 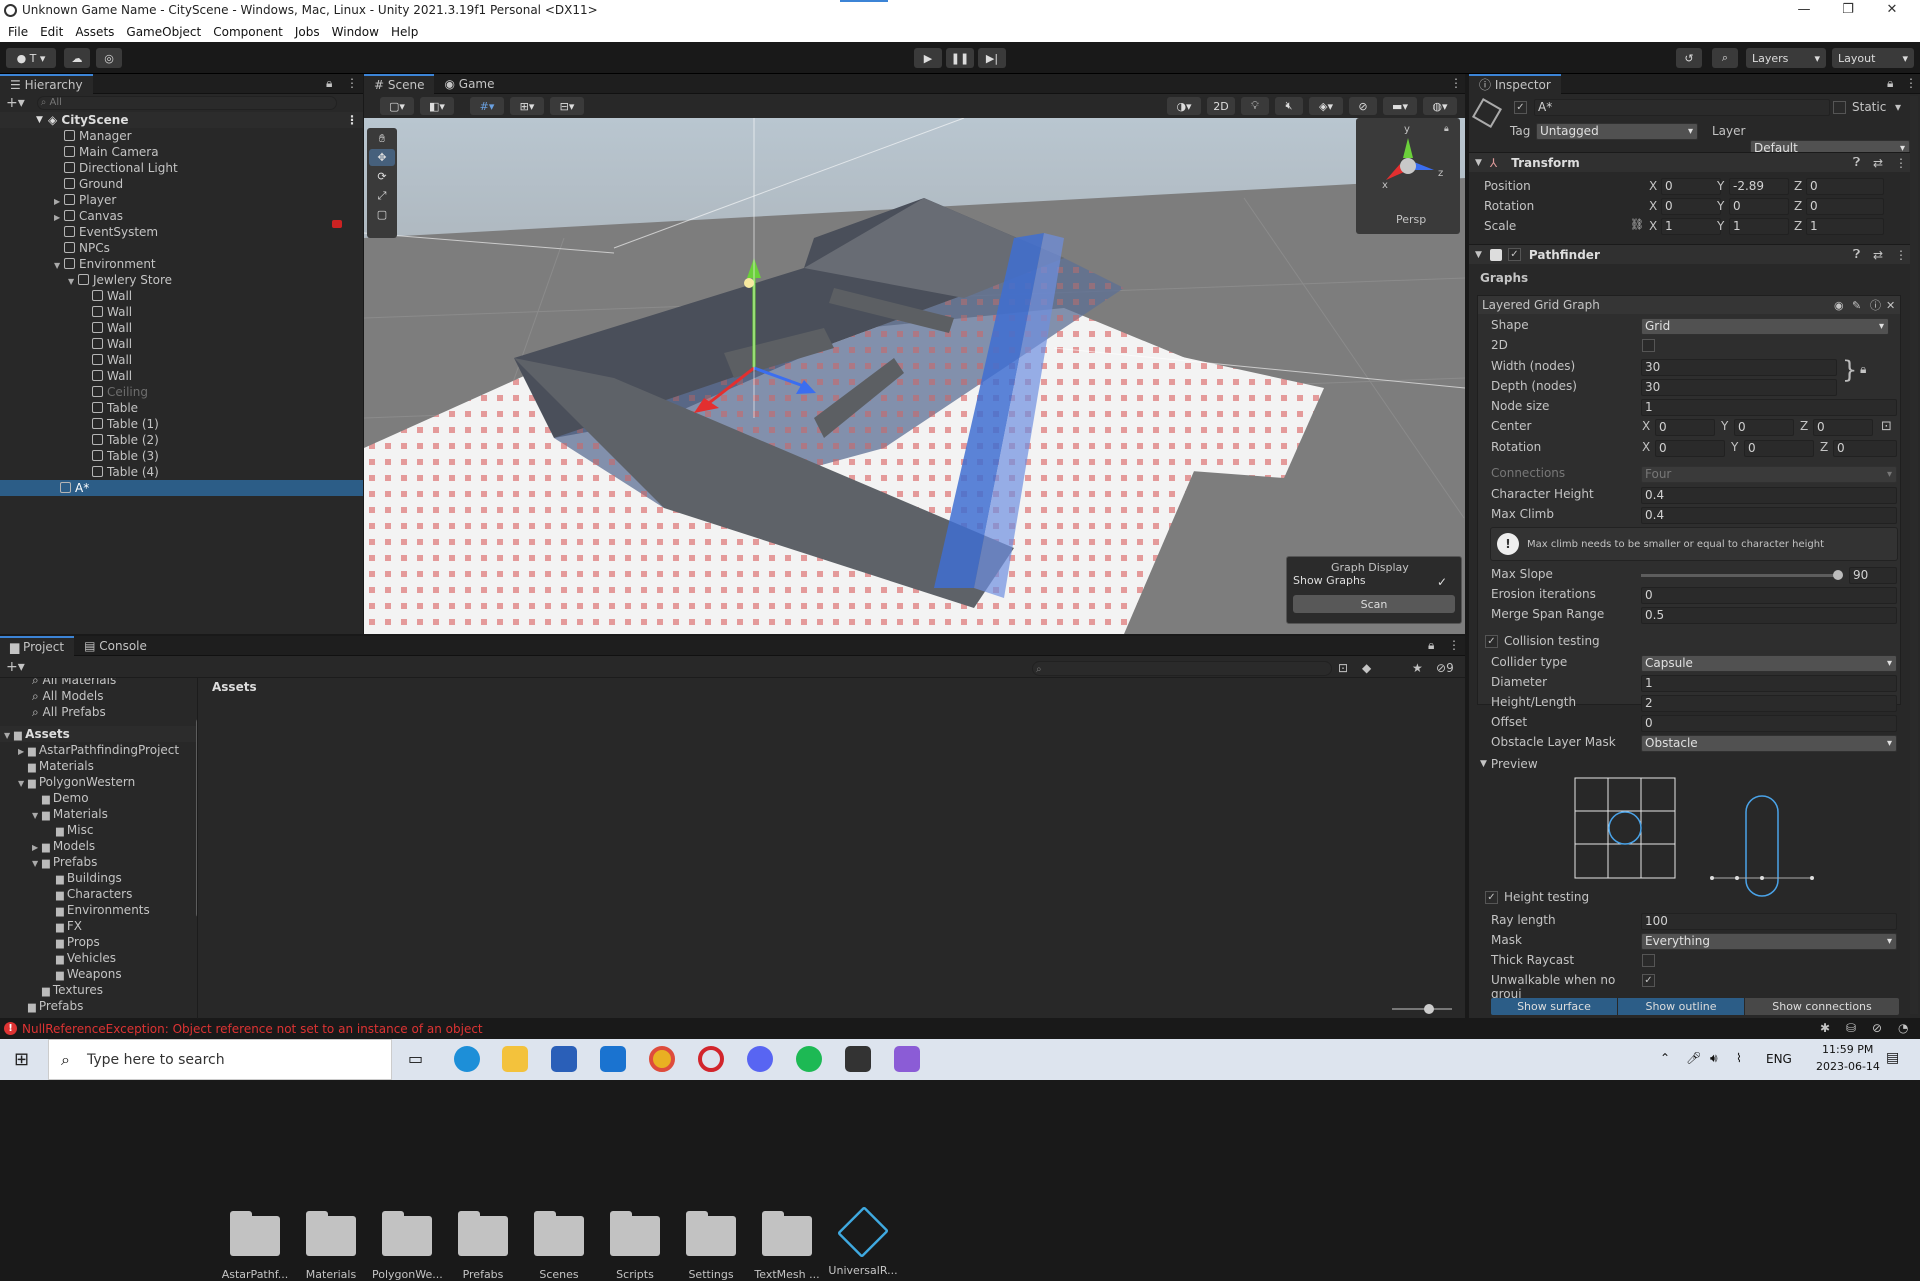 What do you see at coordinates (1739, 575) in the screenshot?
I see `max-slope-slider` at bounding box center [1739, 575].